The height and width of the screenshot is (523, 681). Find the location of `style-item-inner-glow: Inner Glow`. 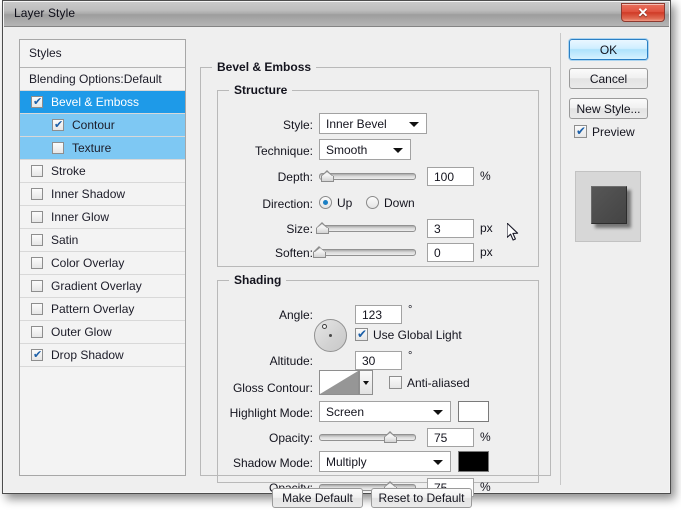

style-item-inner-glow: Inner Glow is located at coordinates (102, 217).